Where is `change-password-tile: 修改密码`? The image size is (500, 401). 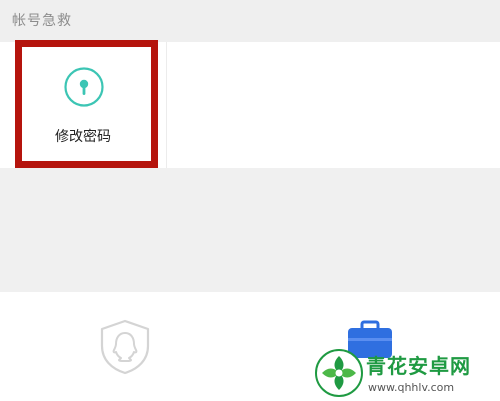 change-password-tile: 修改密码 is located at coordinates (83, 105).